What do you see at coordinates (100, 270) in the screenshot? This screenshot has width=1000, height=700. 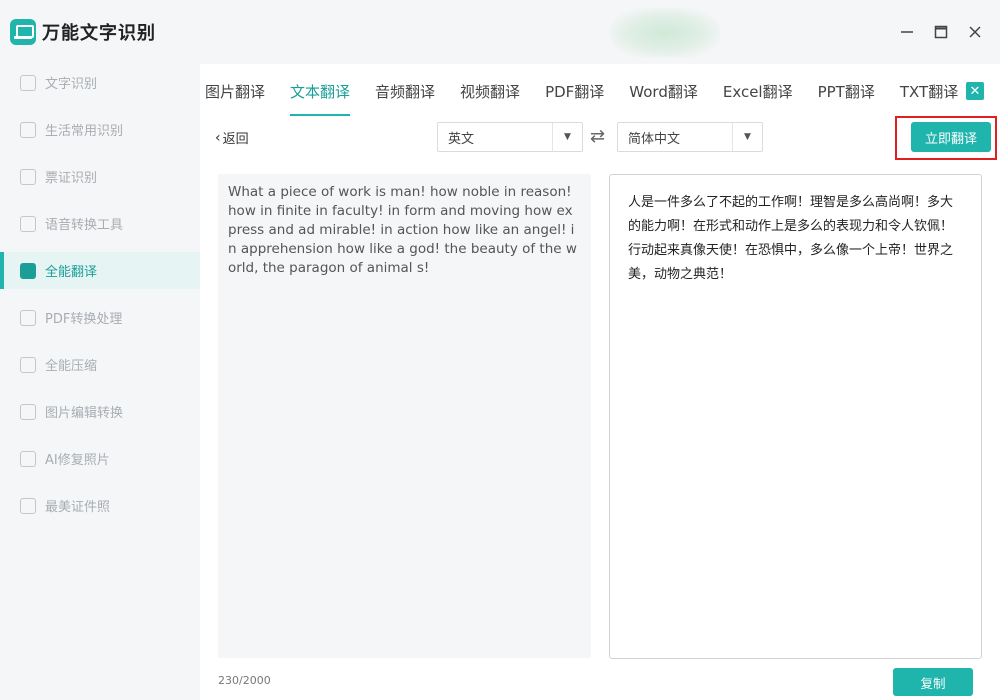 I see `sidebar-item: 全能翻译` at bounding box center [100, 270].